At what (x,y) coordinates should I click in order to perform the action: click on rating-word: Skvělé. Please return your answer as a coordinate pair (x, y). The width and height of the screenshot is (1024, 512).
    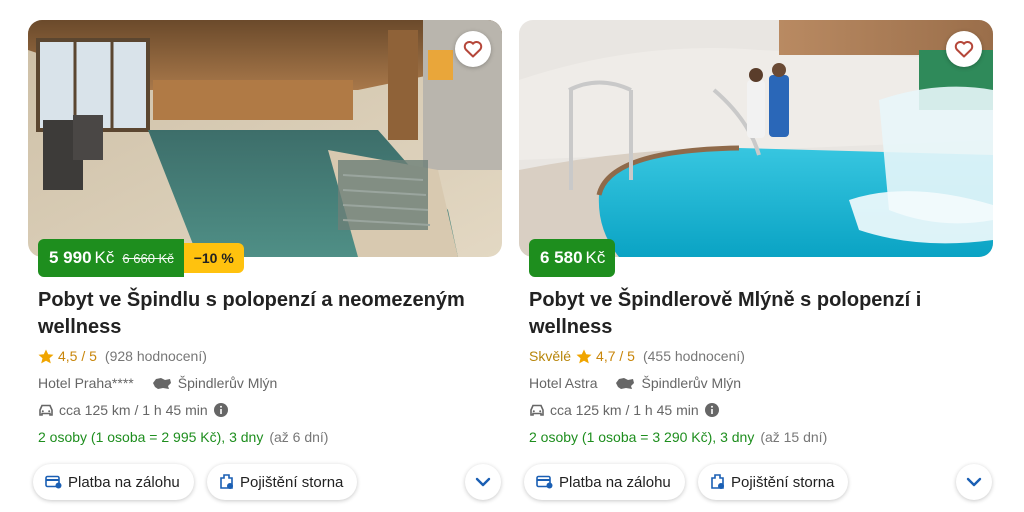
    Looking at the image, I should click on (550, 356).